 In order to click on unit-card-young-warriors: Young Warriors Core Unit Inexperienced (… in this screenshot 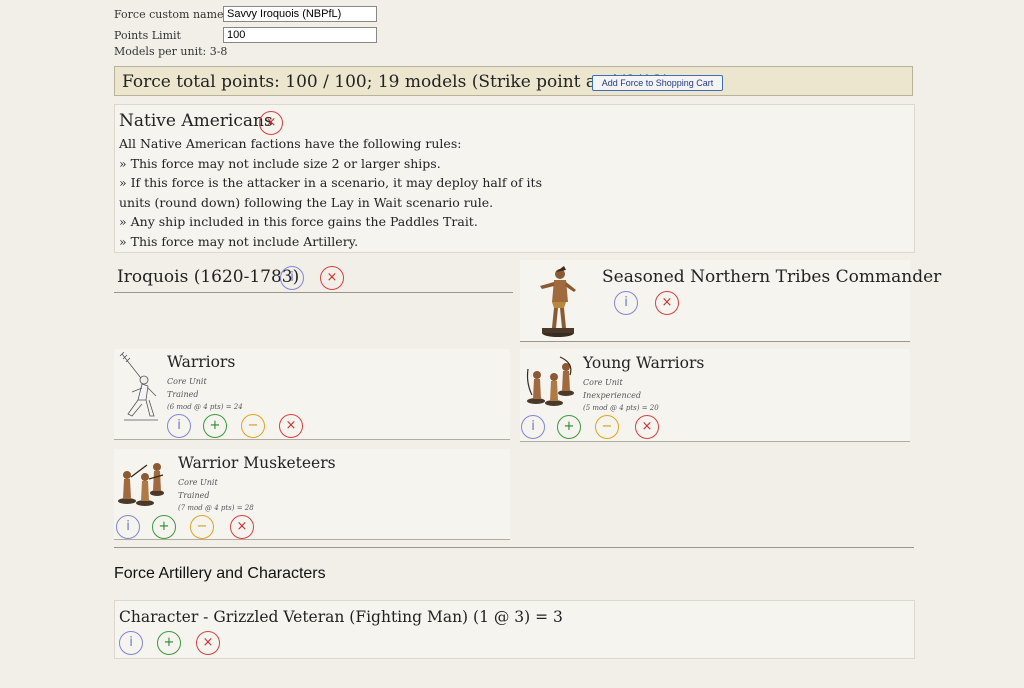, I will do `click(715, 395)`.